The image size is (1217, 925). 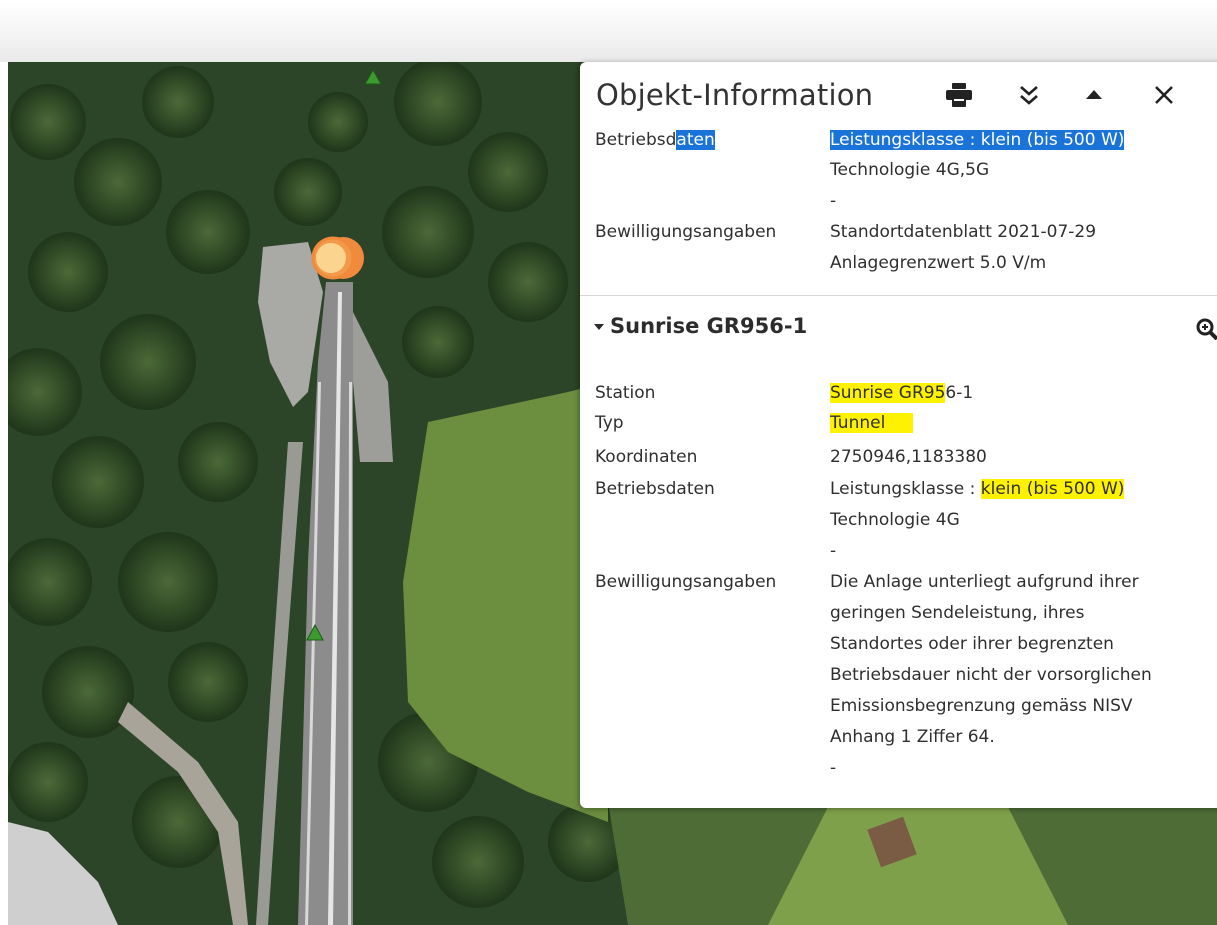 What do you see at coordinates (609, 423) in the screenshot?
I see `typ-label: Typ` at bounding box center [609, 423].